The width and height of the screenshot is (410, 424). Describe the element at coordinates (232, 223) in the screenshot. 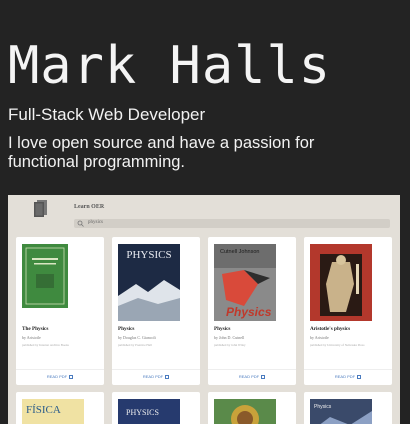

I see `search-input: physics` at that location.